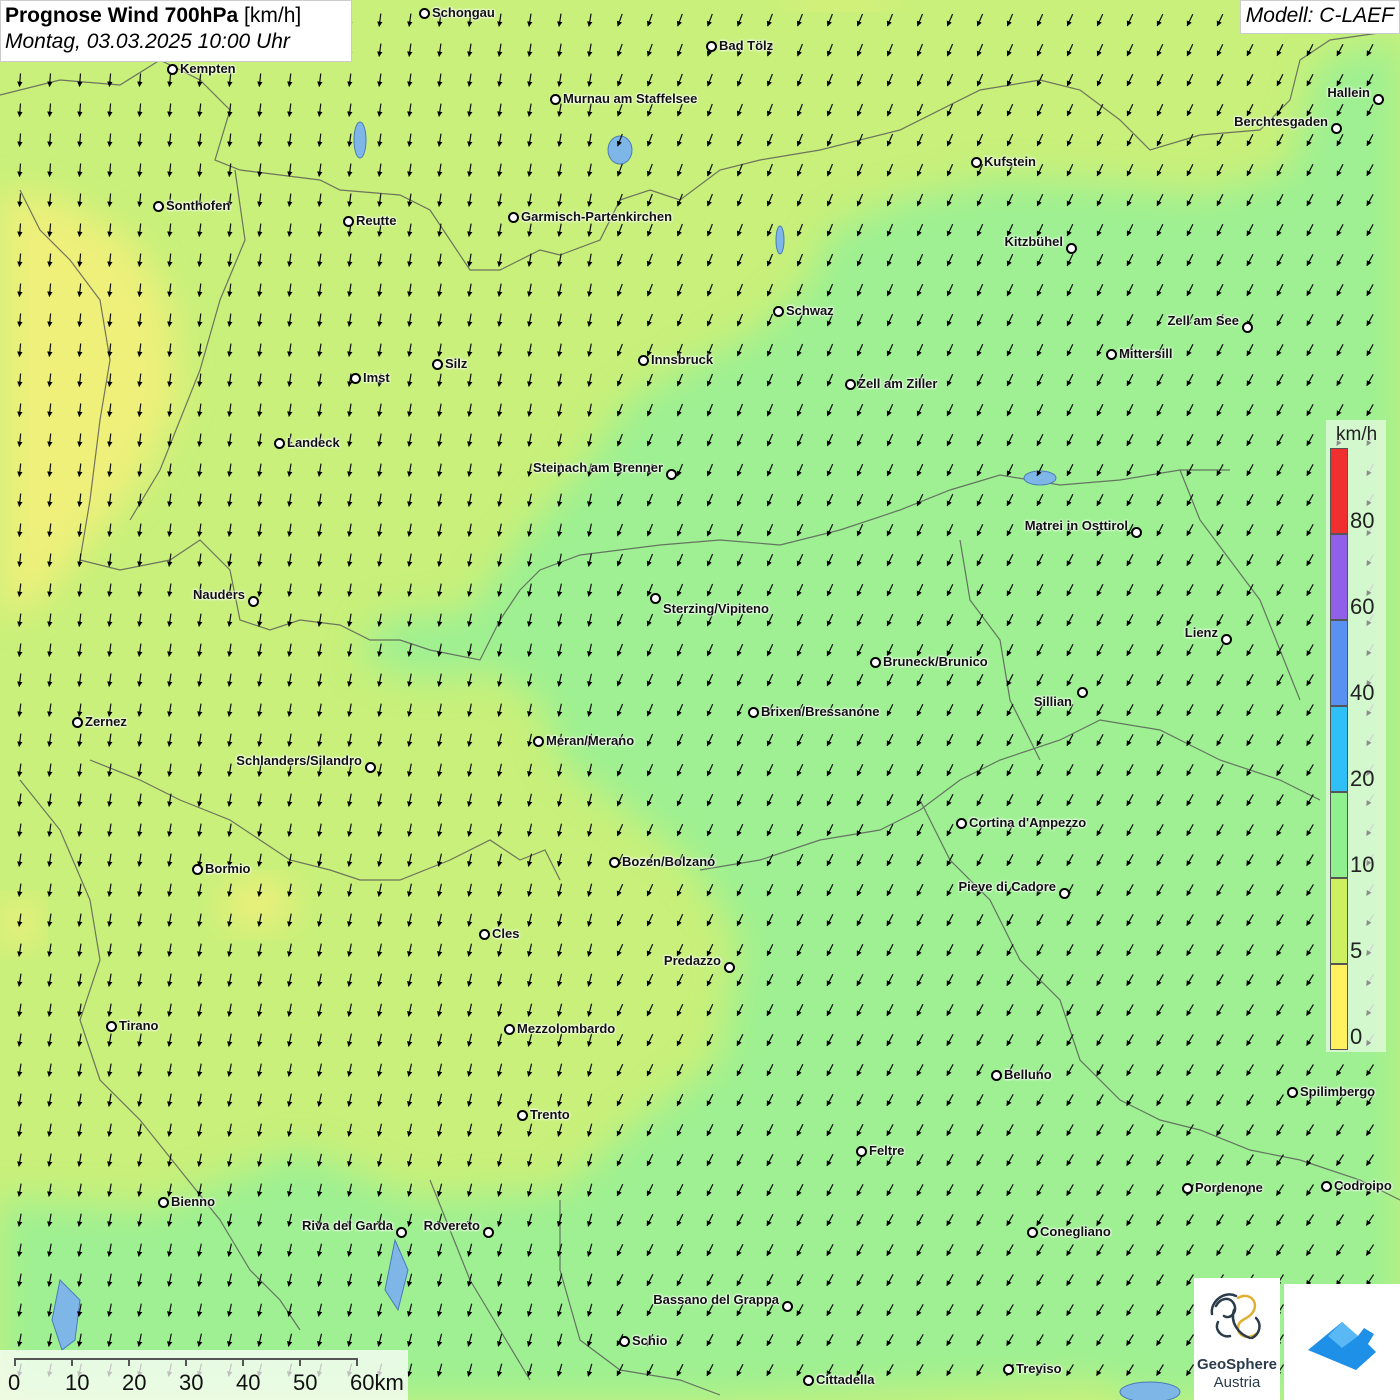 The image size is (1400, 1400). Describe the element at coordinates (898, 383) in the screenshot. I see `city-label: Zell am Ziller` at that location.